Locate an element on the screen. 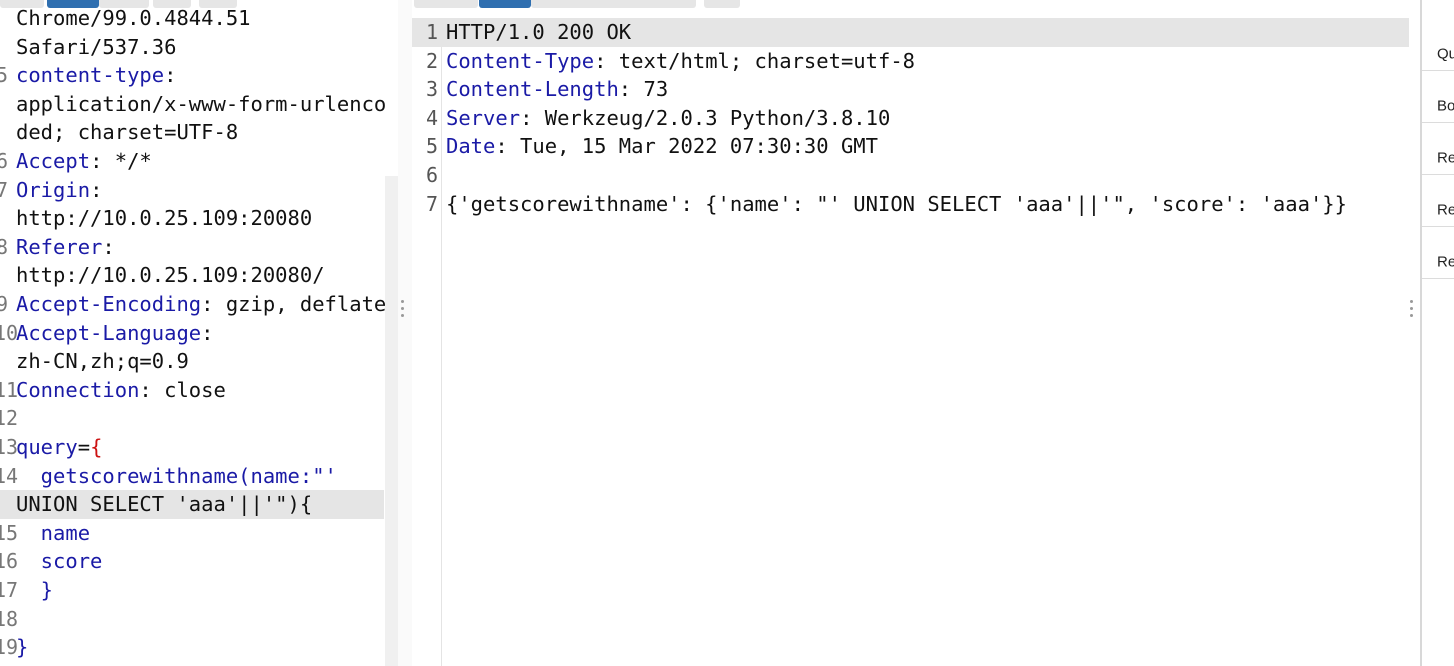 The height and width of the screenshot is (666, 1454). code-line: http://10.0.25.109:20080 is located at coordinates (192, 218).